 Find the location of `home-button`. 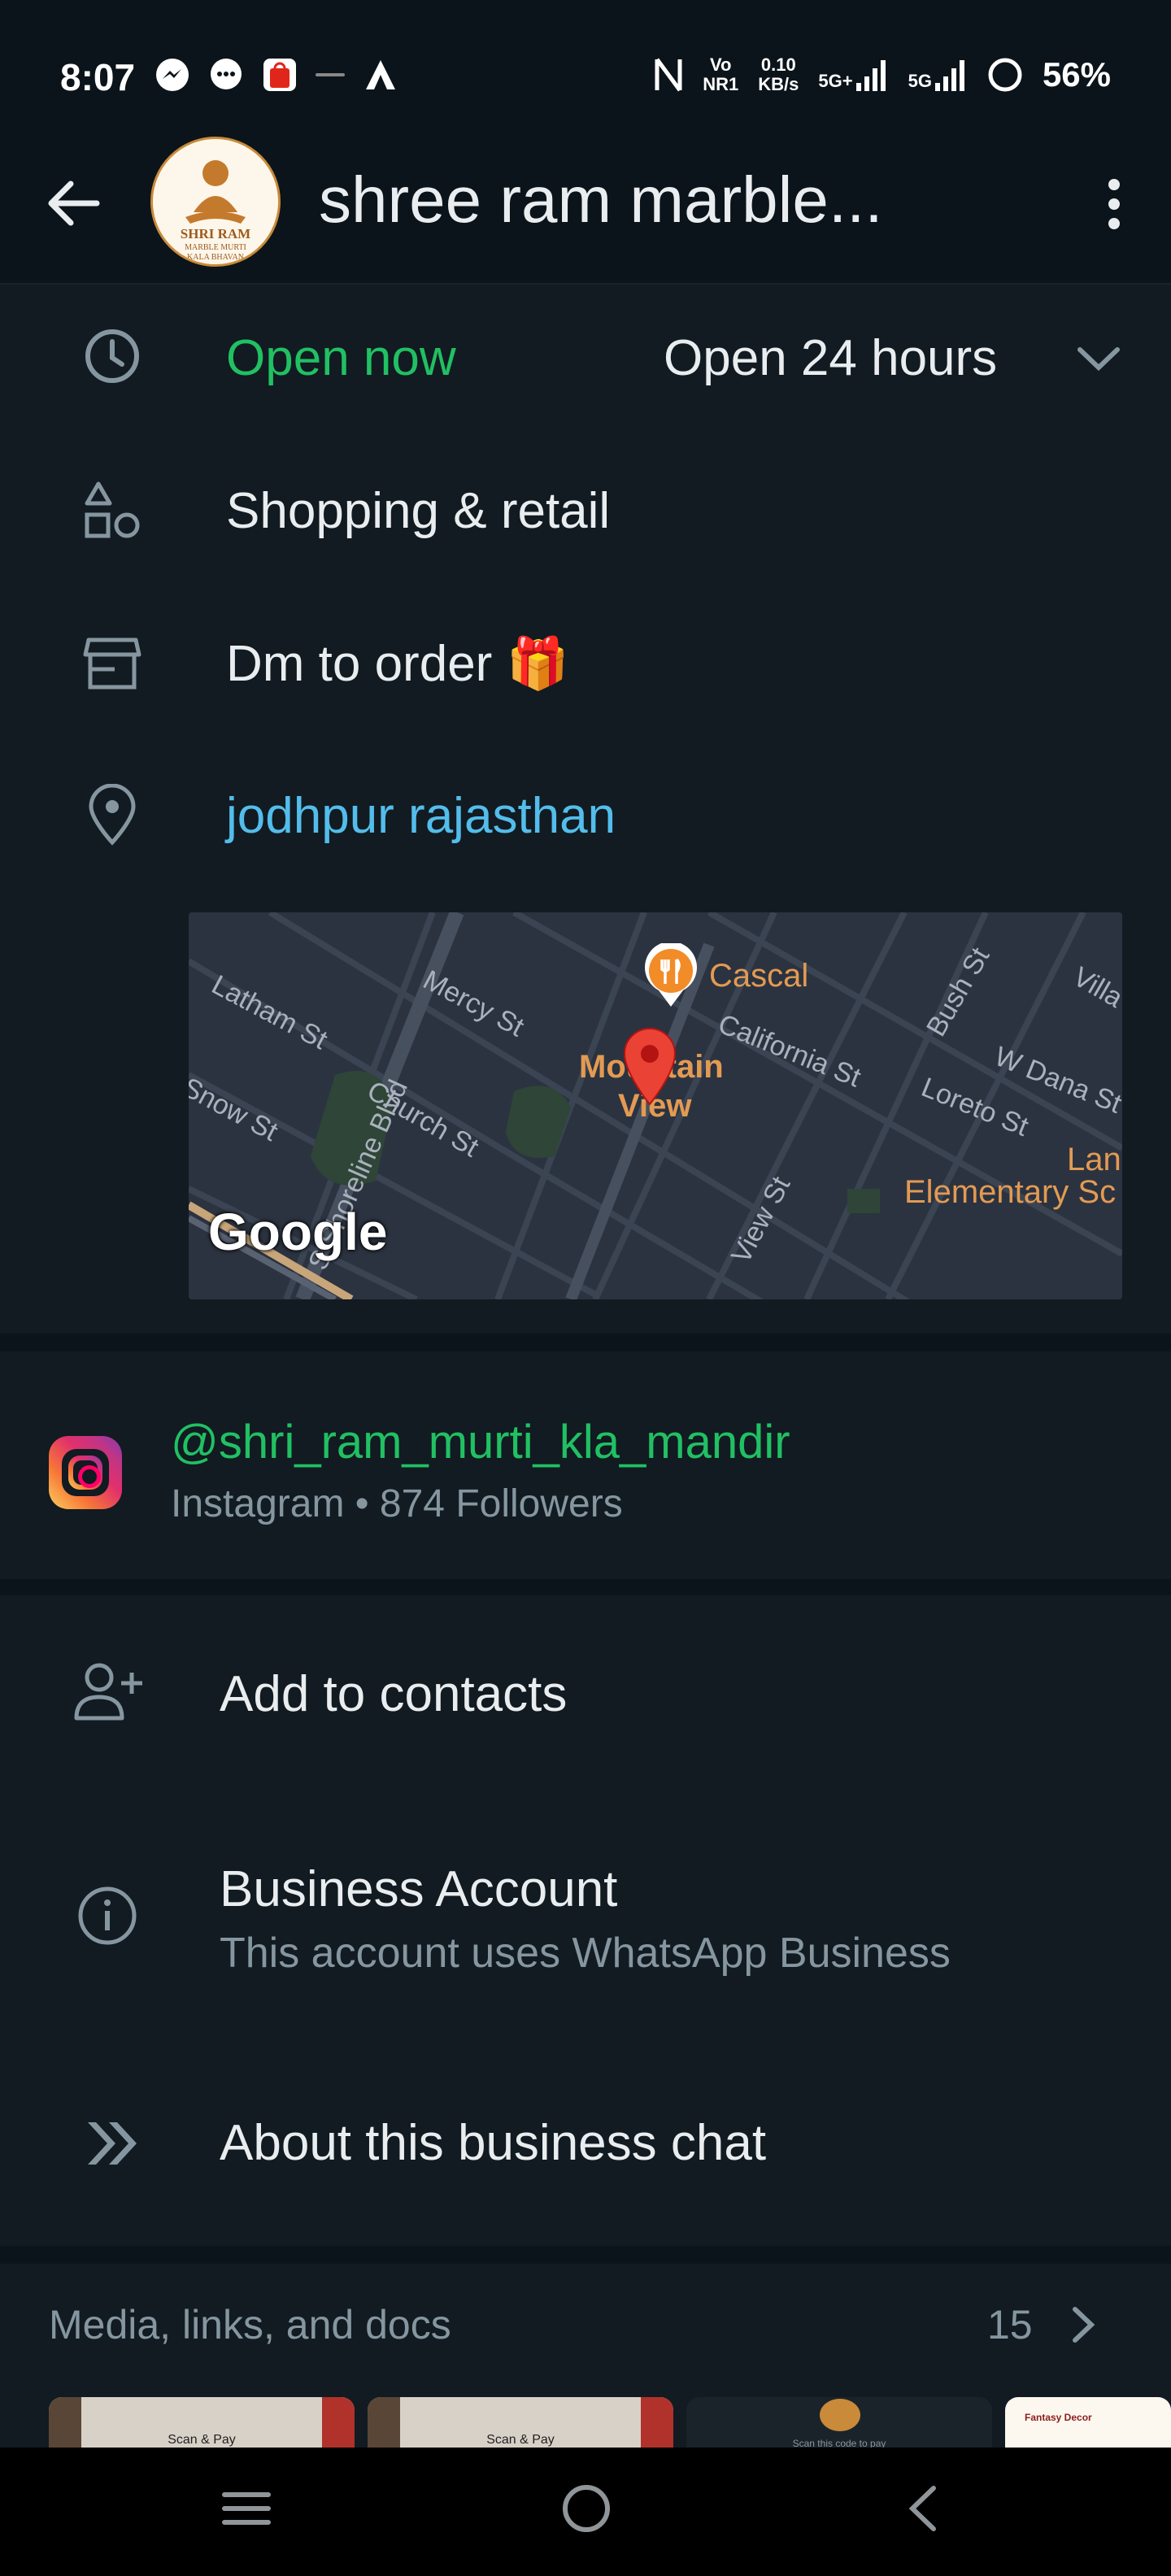

home-button is located at coordinates (586, 2508).